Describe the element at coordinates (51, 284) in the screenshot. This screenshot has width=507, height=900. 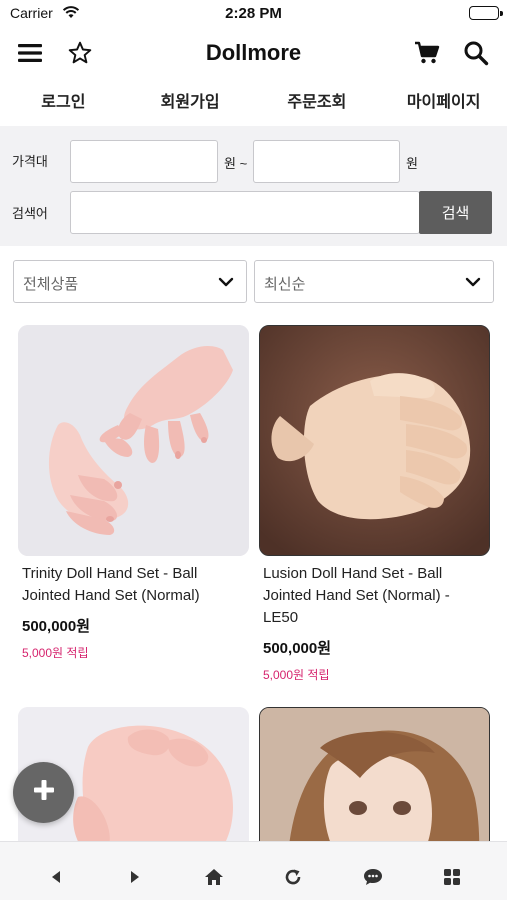
I see `category-select-value: 전체상품` at that location.